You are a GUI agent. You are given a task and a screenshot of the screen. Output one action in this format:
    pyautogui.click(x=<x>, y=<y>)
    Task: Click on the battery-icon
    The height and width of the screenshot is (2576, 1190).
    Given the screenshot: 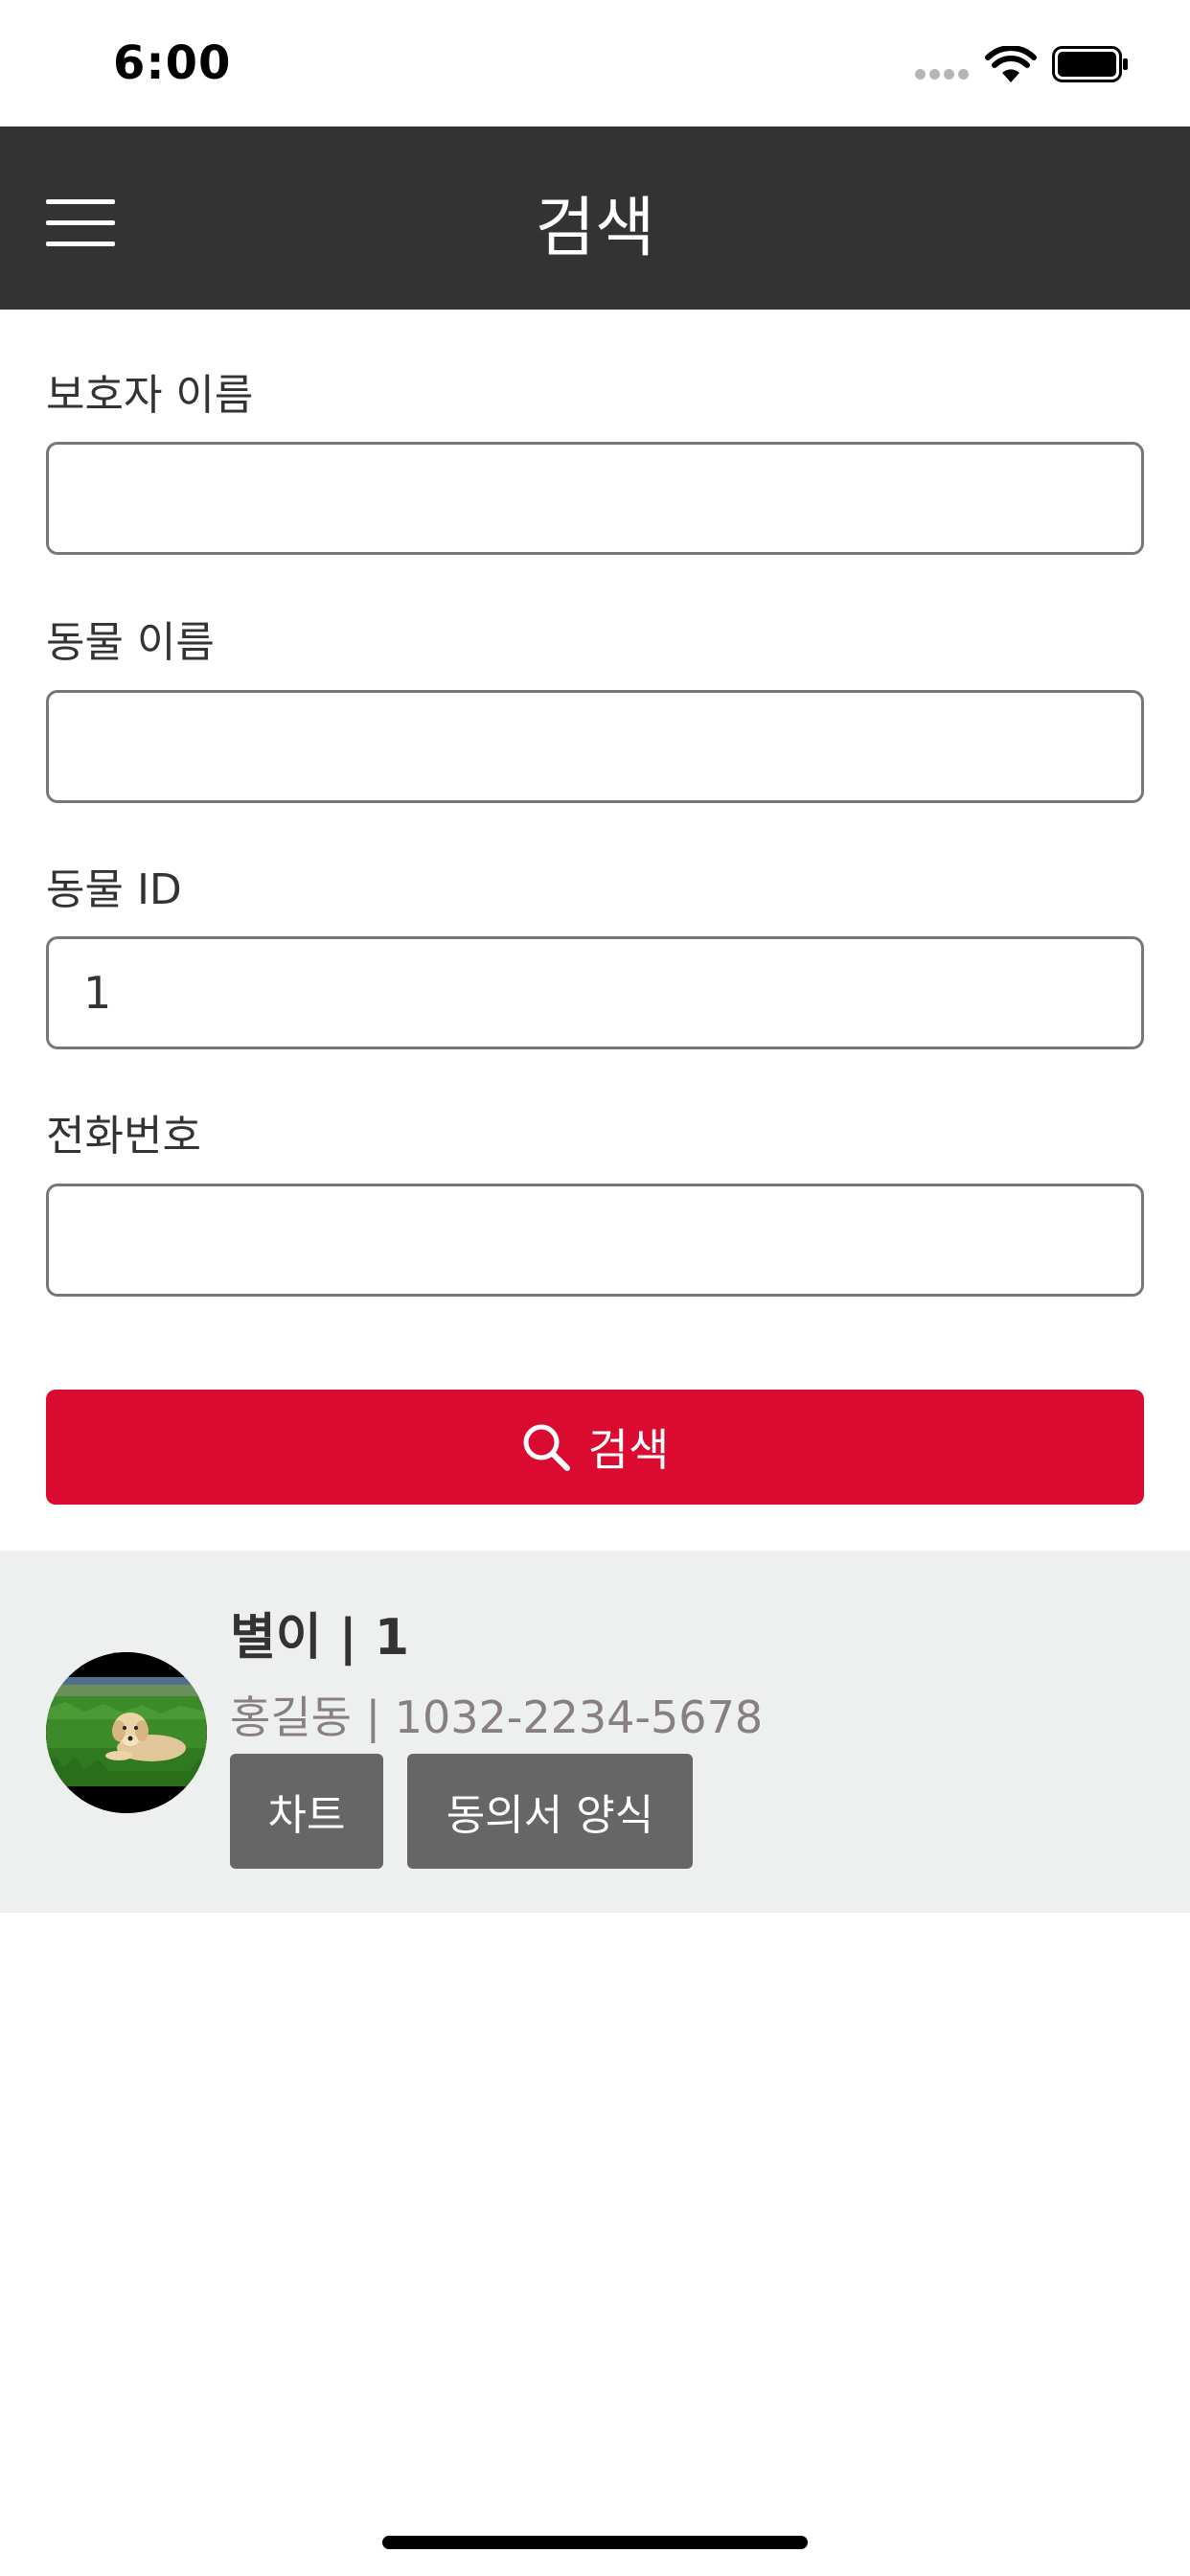 What is the action you would take?
    pyautogui.click(x=1090, y=64)
    